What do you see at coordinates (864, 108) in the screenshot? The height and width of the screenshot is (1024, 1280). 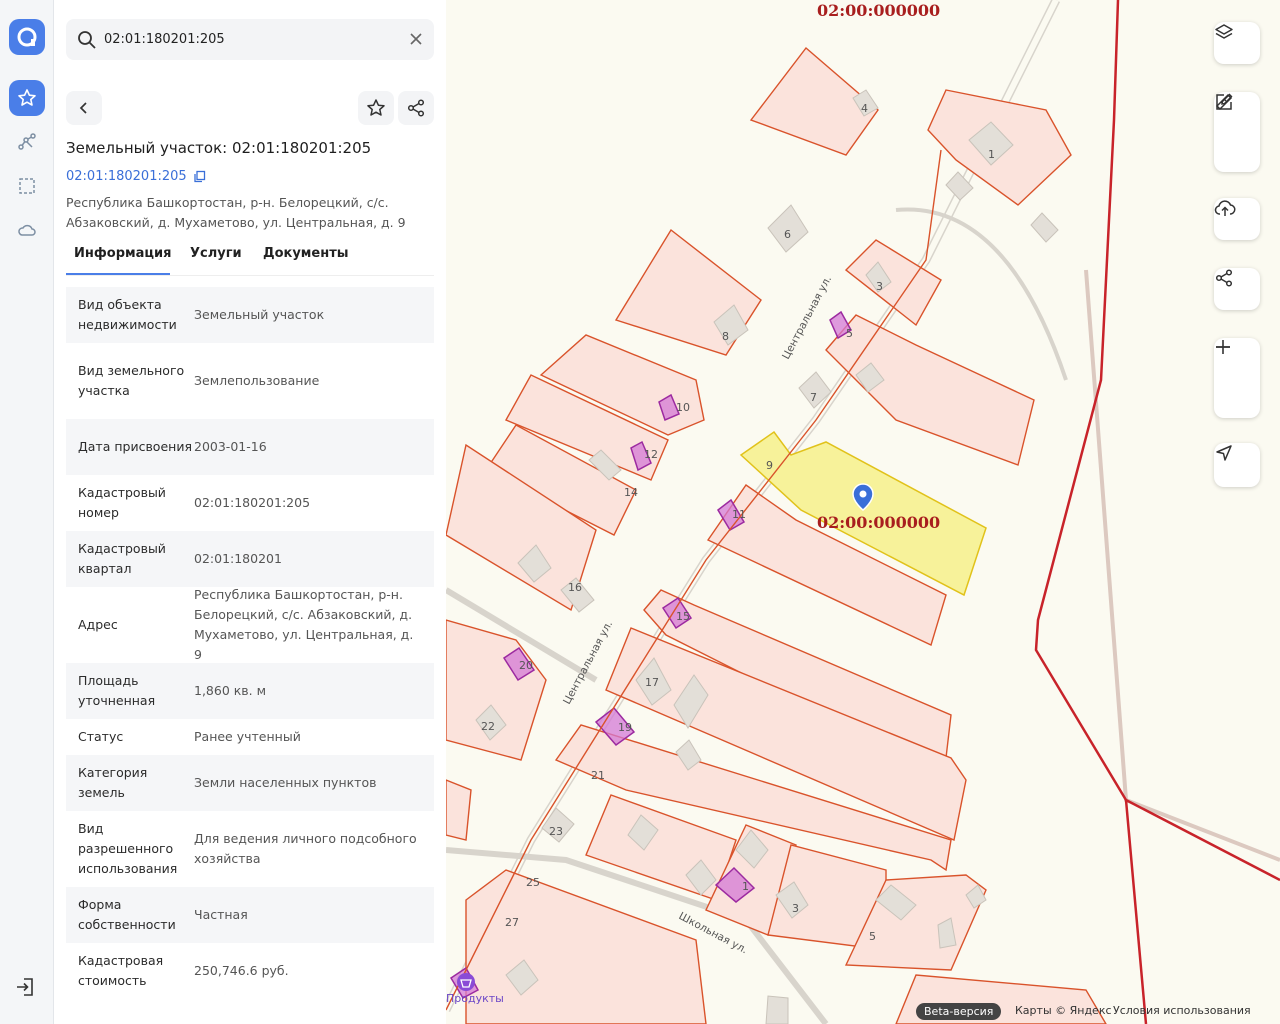 I see `house-number: 4` at bounding box center [864, 108].